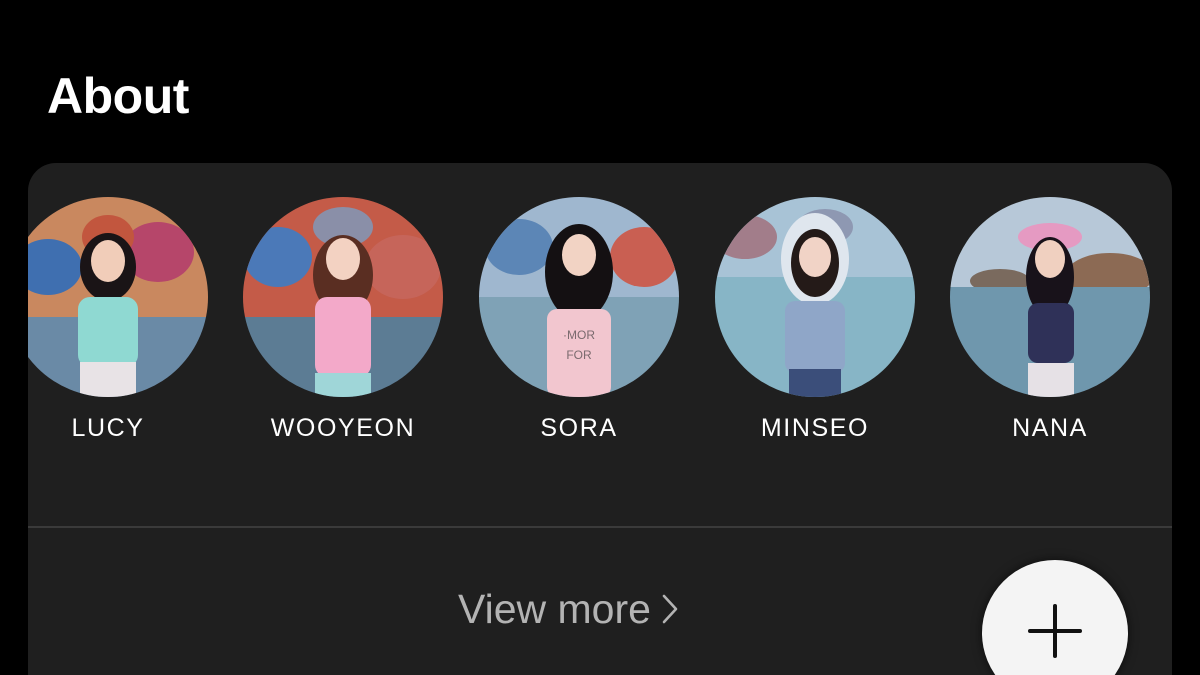 The width and height of the screenshot is (1200, 675). Describe the element at coordinates (1055, 631) in the screenshot. I see `plus-icon` at that location.